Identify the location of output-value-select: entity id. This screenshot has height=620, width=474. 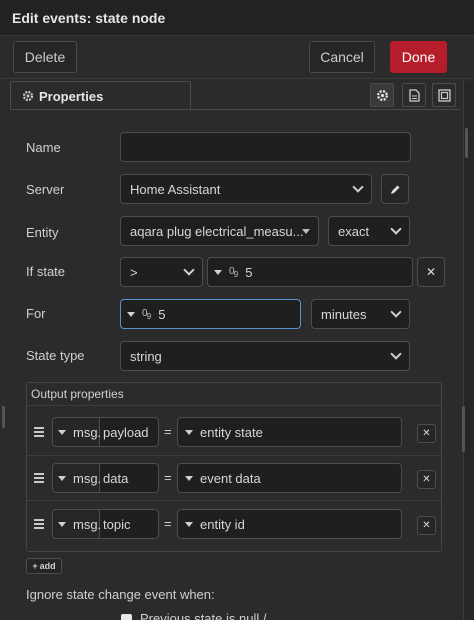
(289, 524).